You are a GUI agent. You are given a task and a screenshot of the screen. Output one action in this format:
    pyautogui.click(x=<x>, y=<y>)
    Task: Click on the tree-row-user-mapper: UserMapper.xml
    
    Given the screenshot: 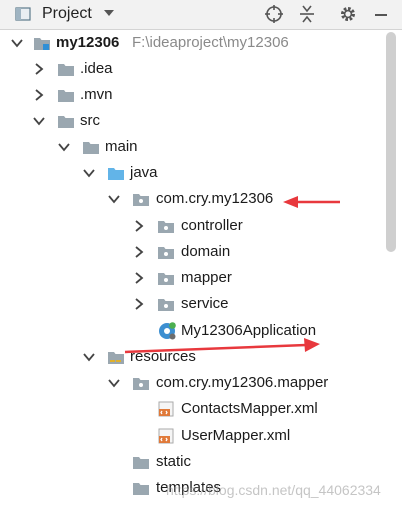 What is the action you would take?
    pyautogui.click(x=190, y=436)
    